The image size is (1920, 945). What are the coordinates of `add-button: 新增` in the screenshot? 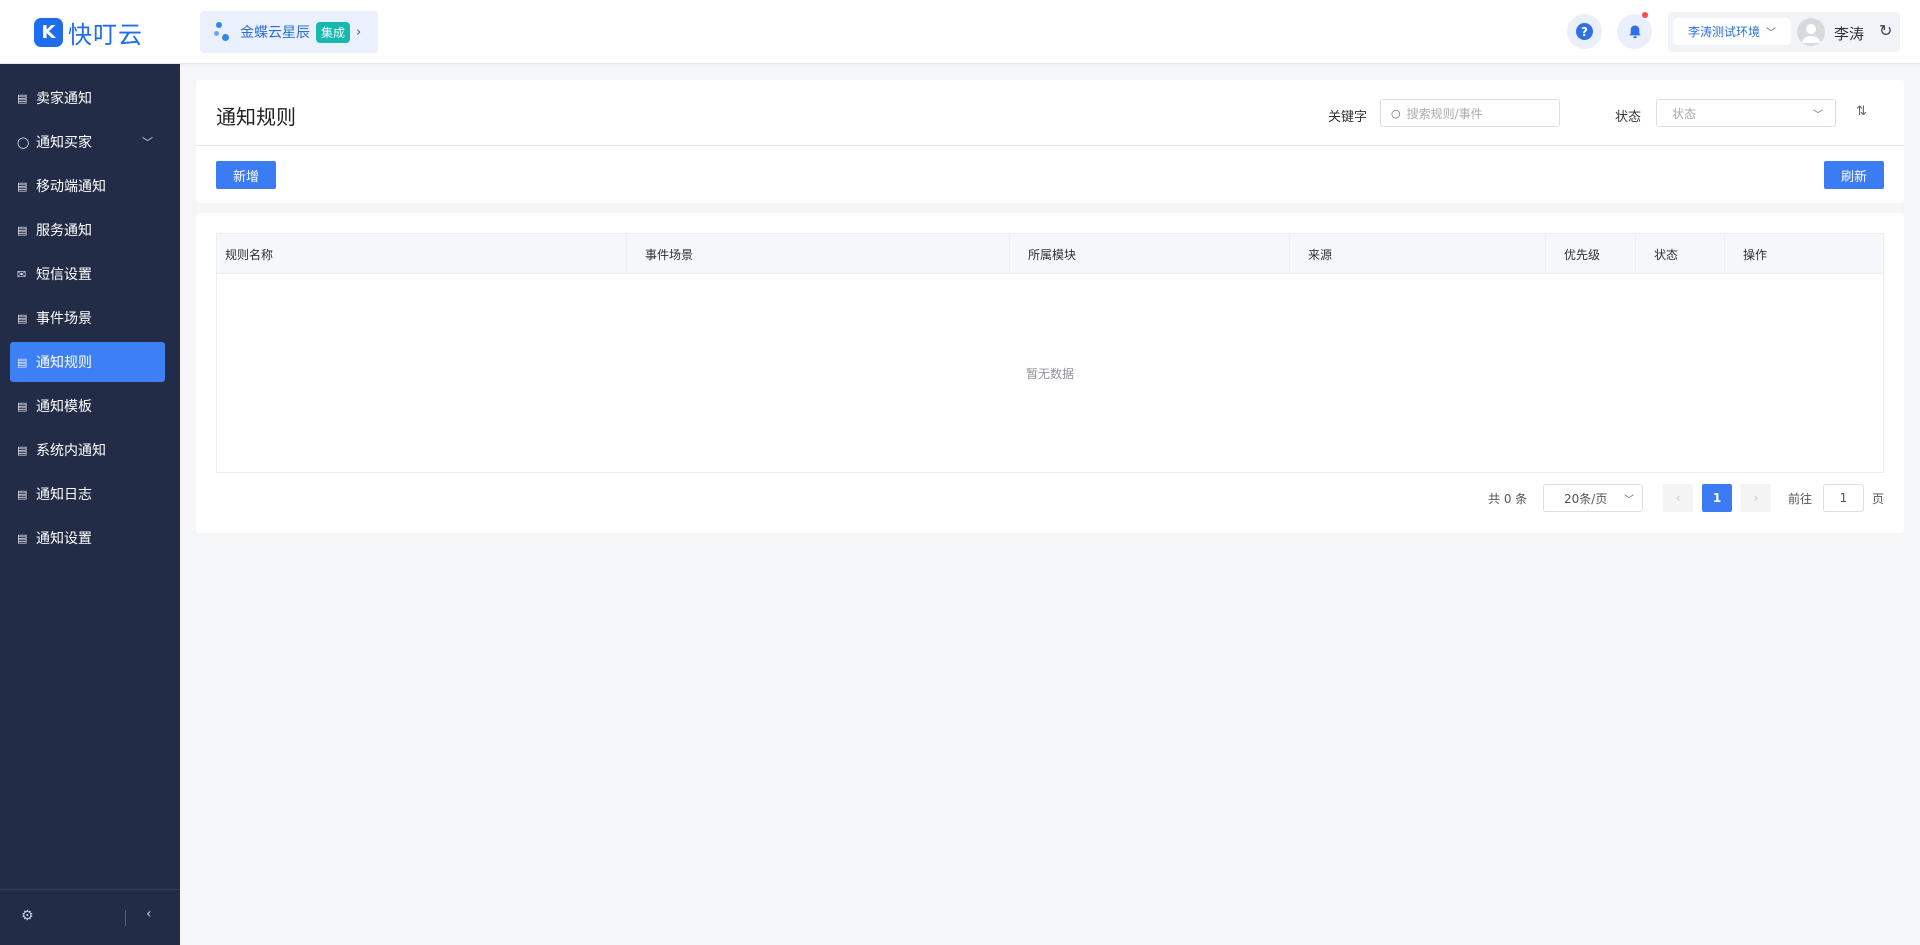 It's located at (246, 175).